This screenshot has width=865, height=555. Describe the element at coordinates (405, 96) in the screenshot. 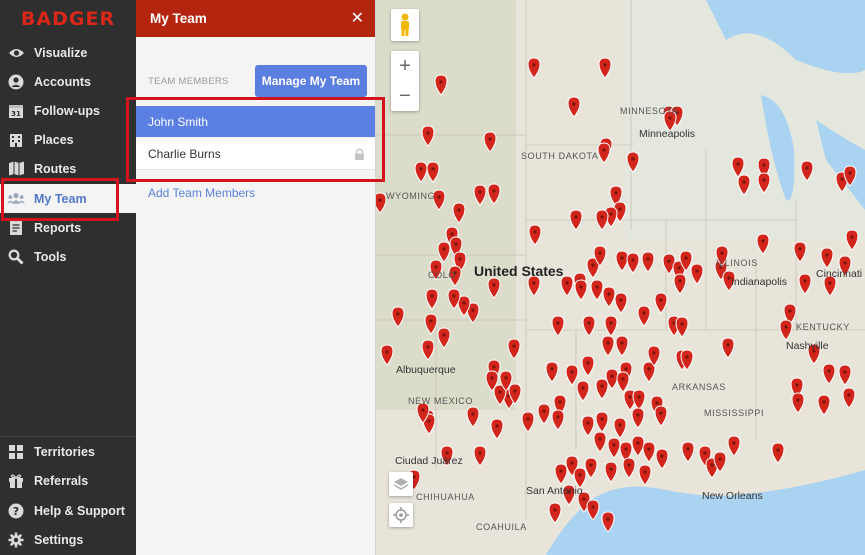

I see `zoom-out-button: −` at that location.